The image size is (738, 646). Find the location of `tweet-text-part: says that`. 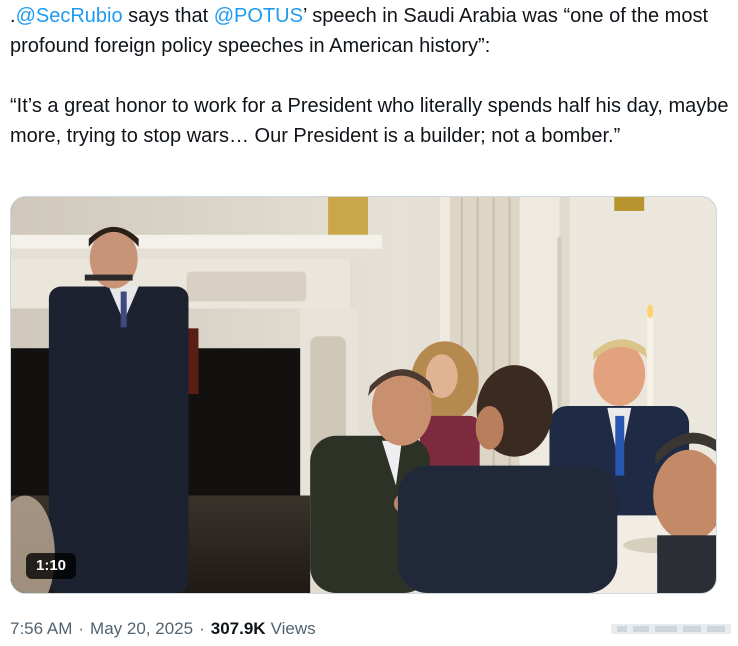

tweet-text-part: says that is located at coordinates (168, 16).